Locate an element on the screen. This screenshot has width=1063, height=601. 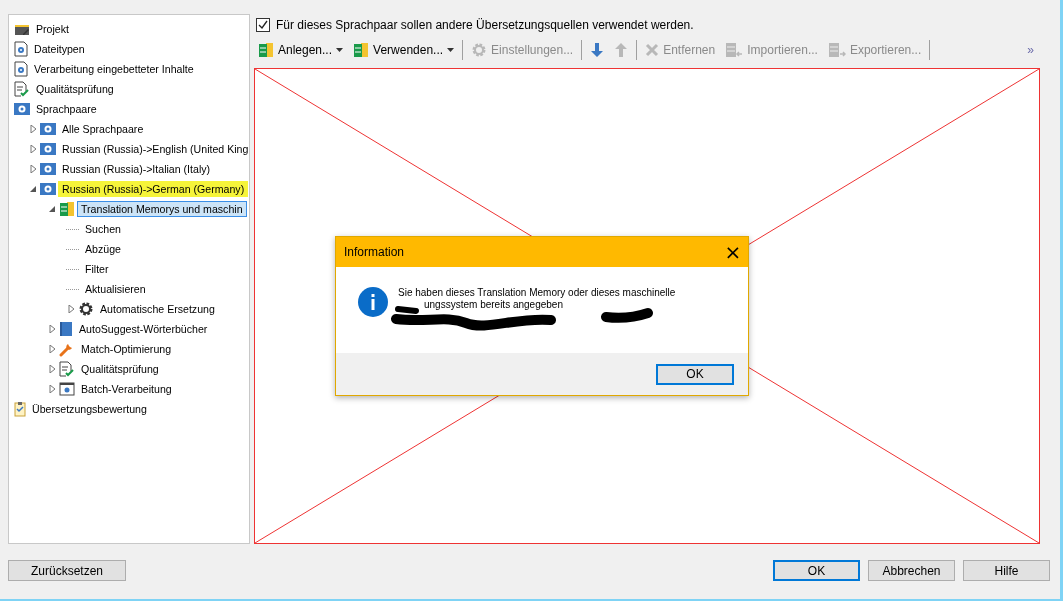
clipboard-icon is located at coordinates (20, 409).